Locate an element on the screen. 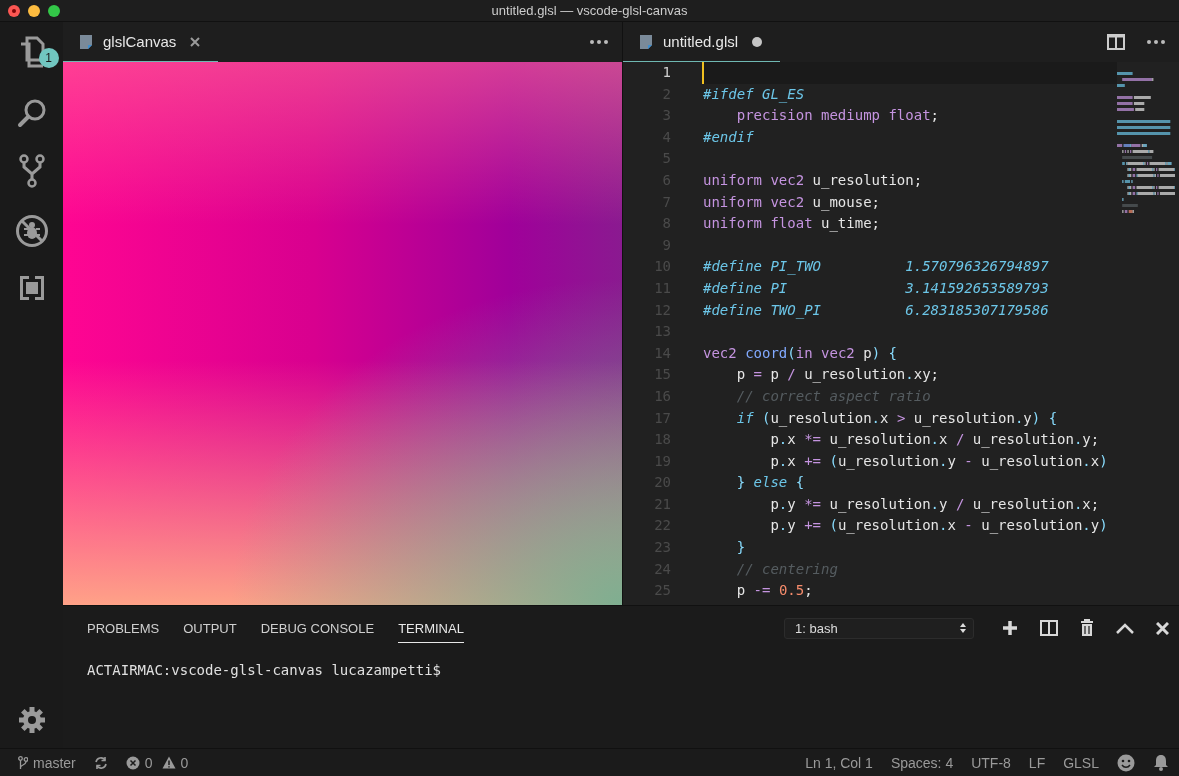 The width and height of the screenshot is (1179, 776). sync-icon is located at coordinates (100, 762).